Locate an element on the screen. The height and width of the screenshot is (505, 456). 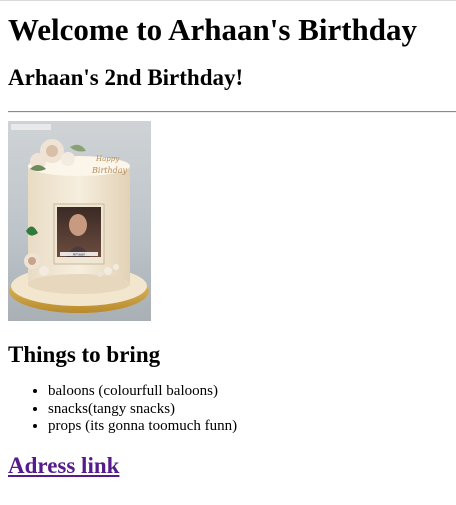
list-item: snacks(tangy snacks) is located at coordinates (248, 410).